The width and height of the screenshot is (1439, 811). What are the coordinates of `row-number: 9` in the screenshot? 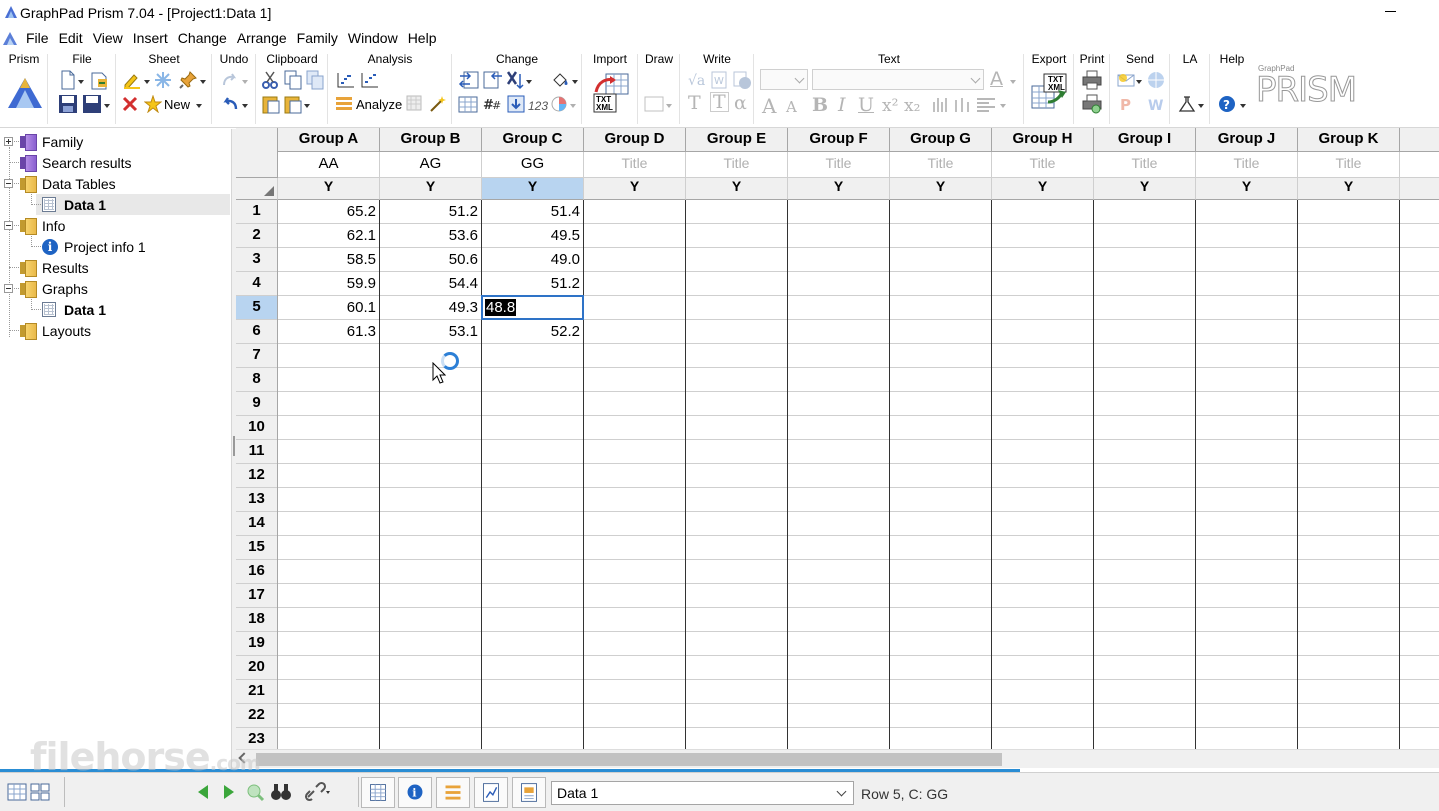 It's located at (257, 404).